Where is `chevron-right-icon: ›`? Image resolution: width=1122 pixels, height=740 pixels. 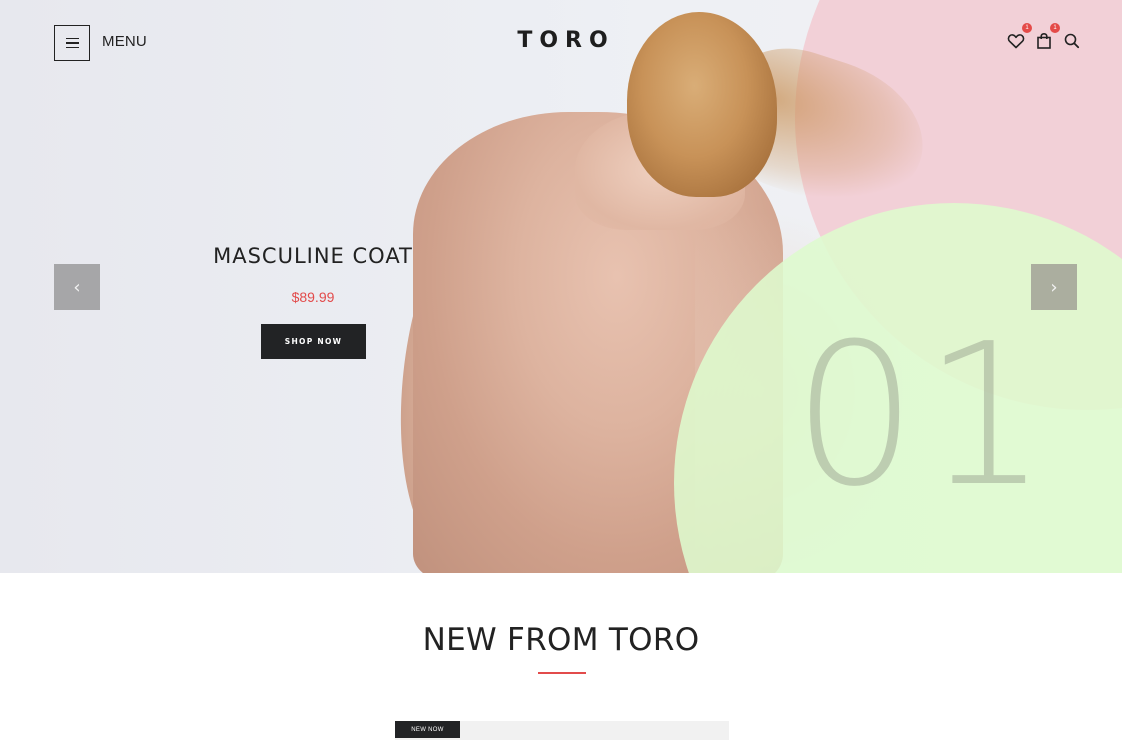 chevron-right-icon: › is located at coordinates (1054, 287).